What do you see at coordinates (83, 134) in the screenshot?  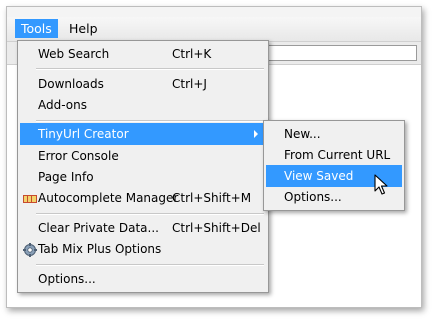 I see `menu-item-label: TinyUrl Creator` at bounding box center [83, 134].